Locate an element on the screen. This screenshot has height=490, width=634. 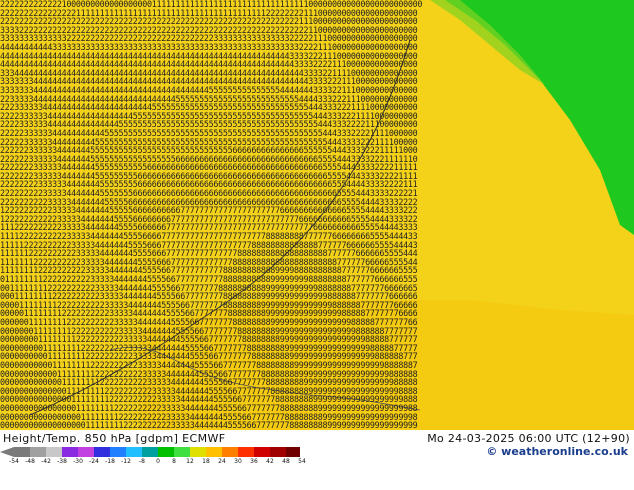
legend-tick-label: 8 is located at coordinates (174, 461).